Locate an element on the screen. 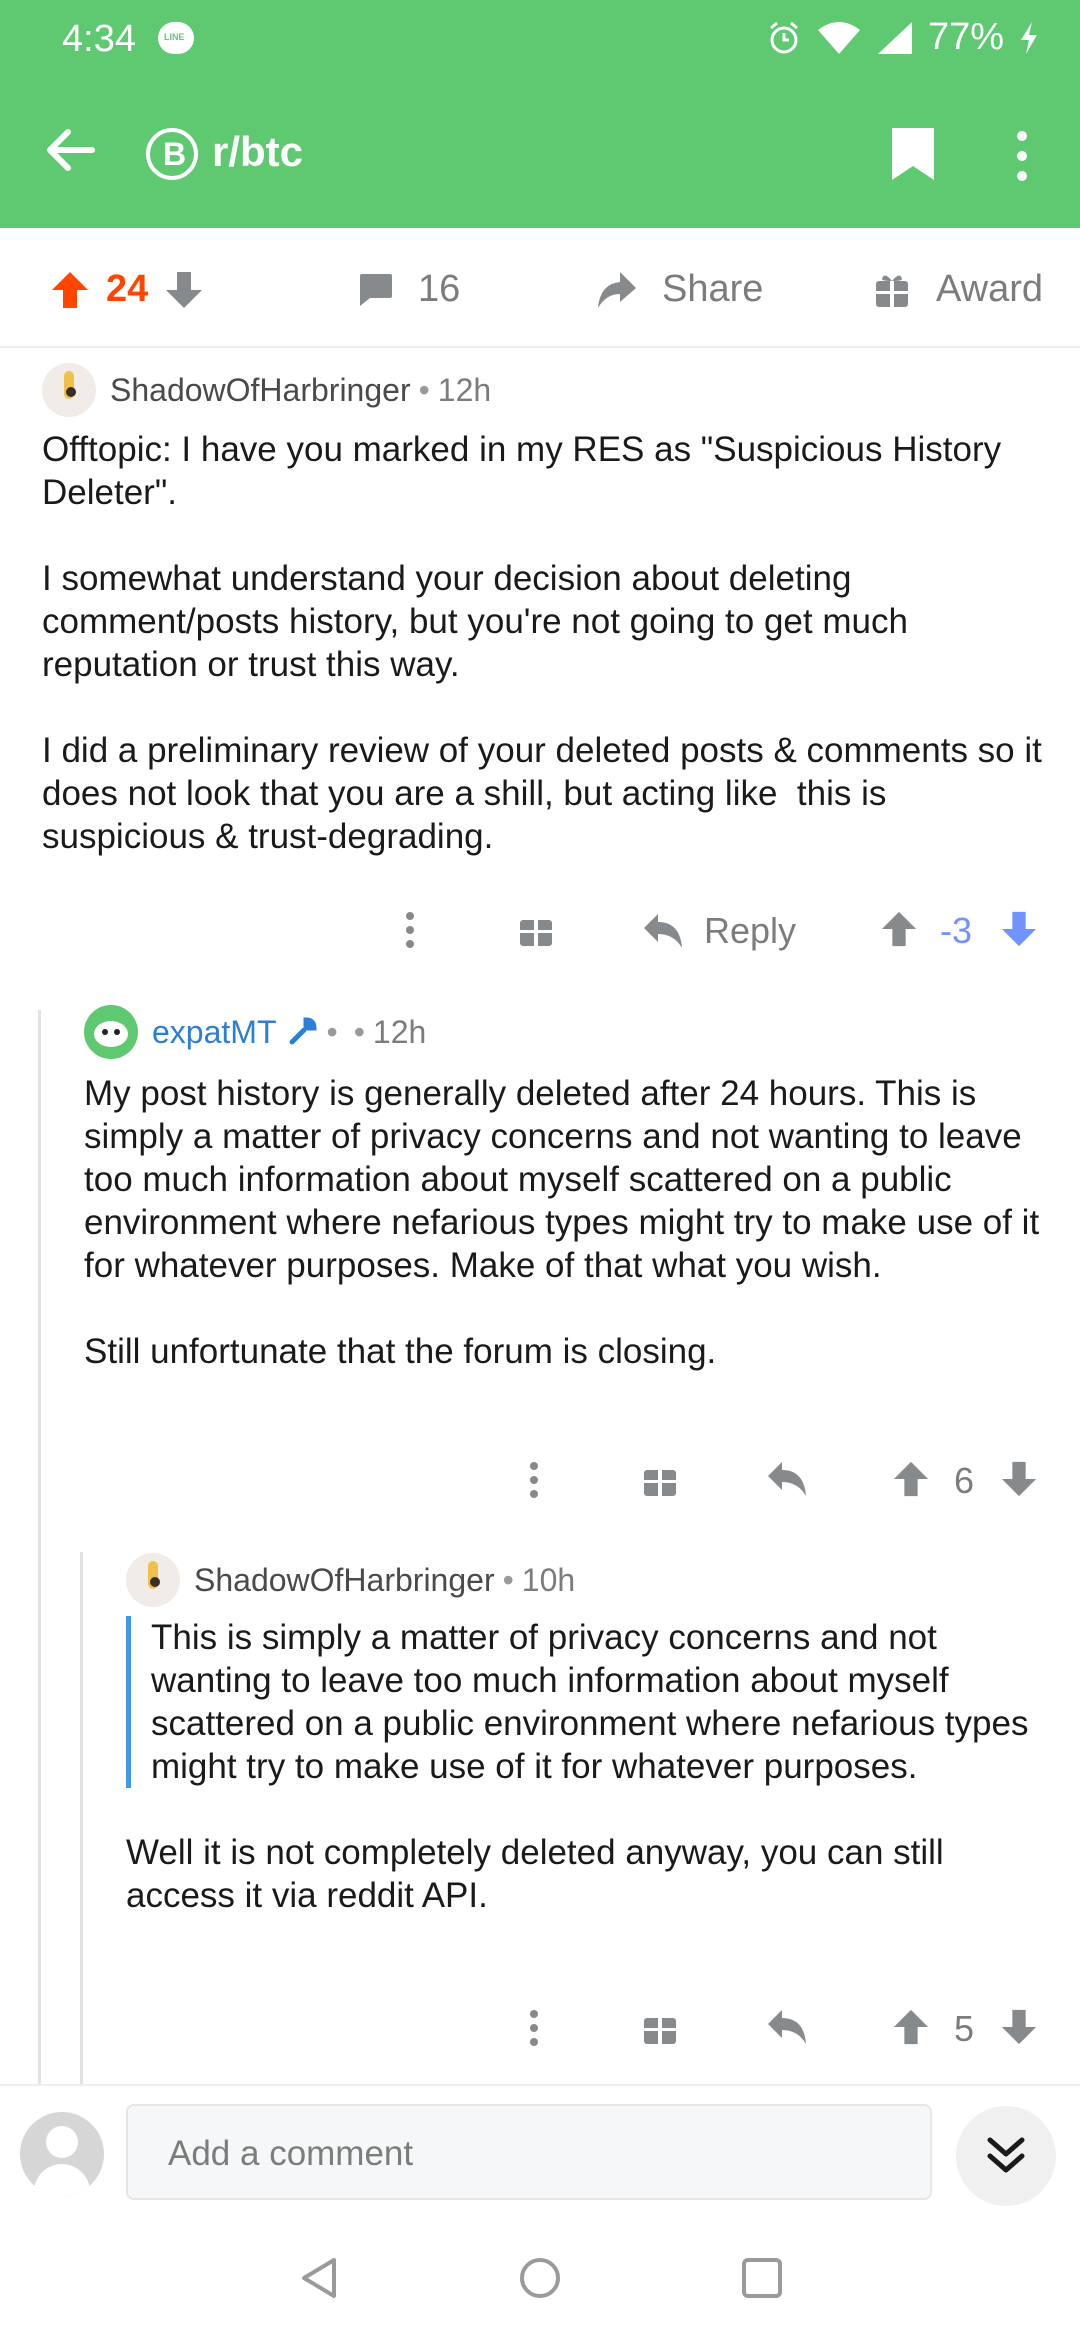  subreddit-icon: B is located at coordinates (172, 154).